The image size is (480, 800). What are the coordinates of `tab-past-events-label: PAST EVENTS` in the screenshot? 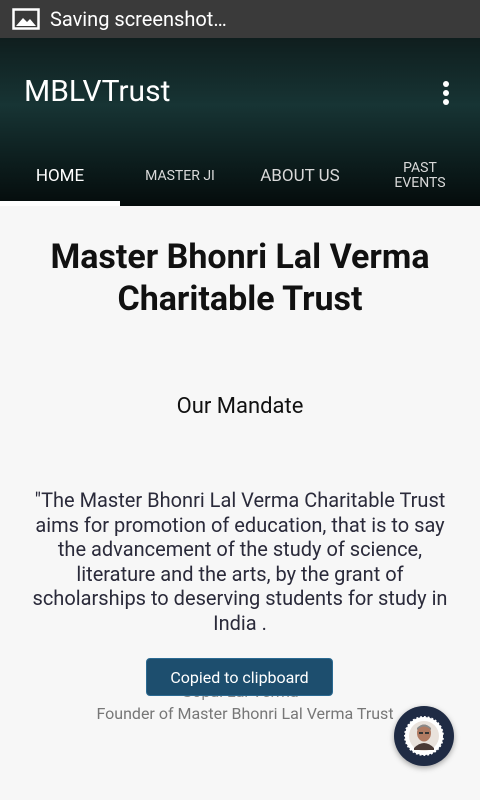 It's located at (420, 175).